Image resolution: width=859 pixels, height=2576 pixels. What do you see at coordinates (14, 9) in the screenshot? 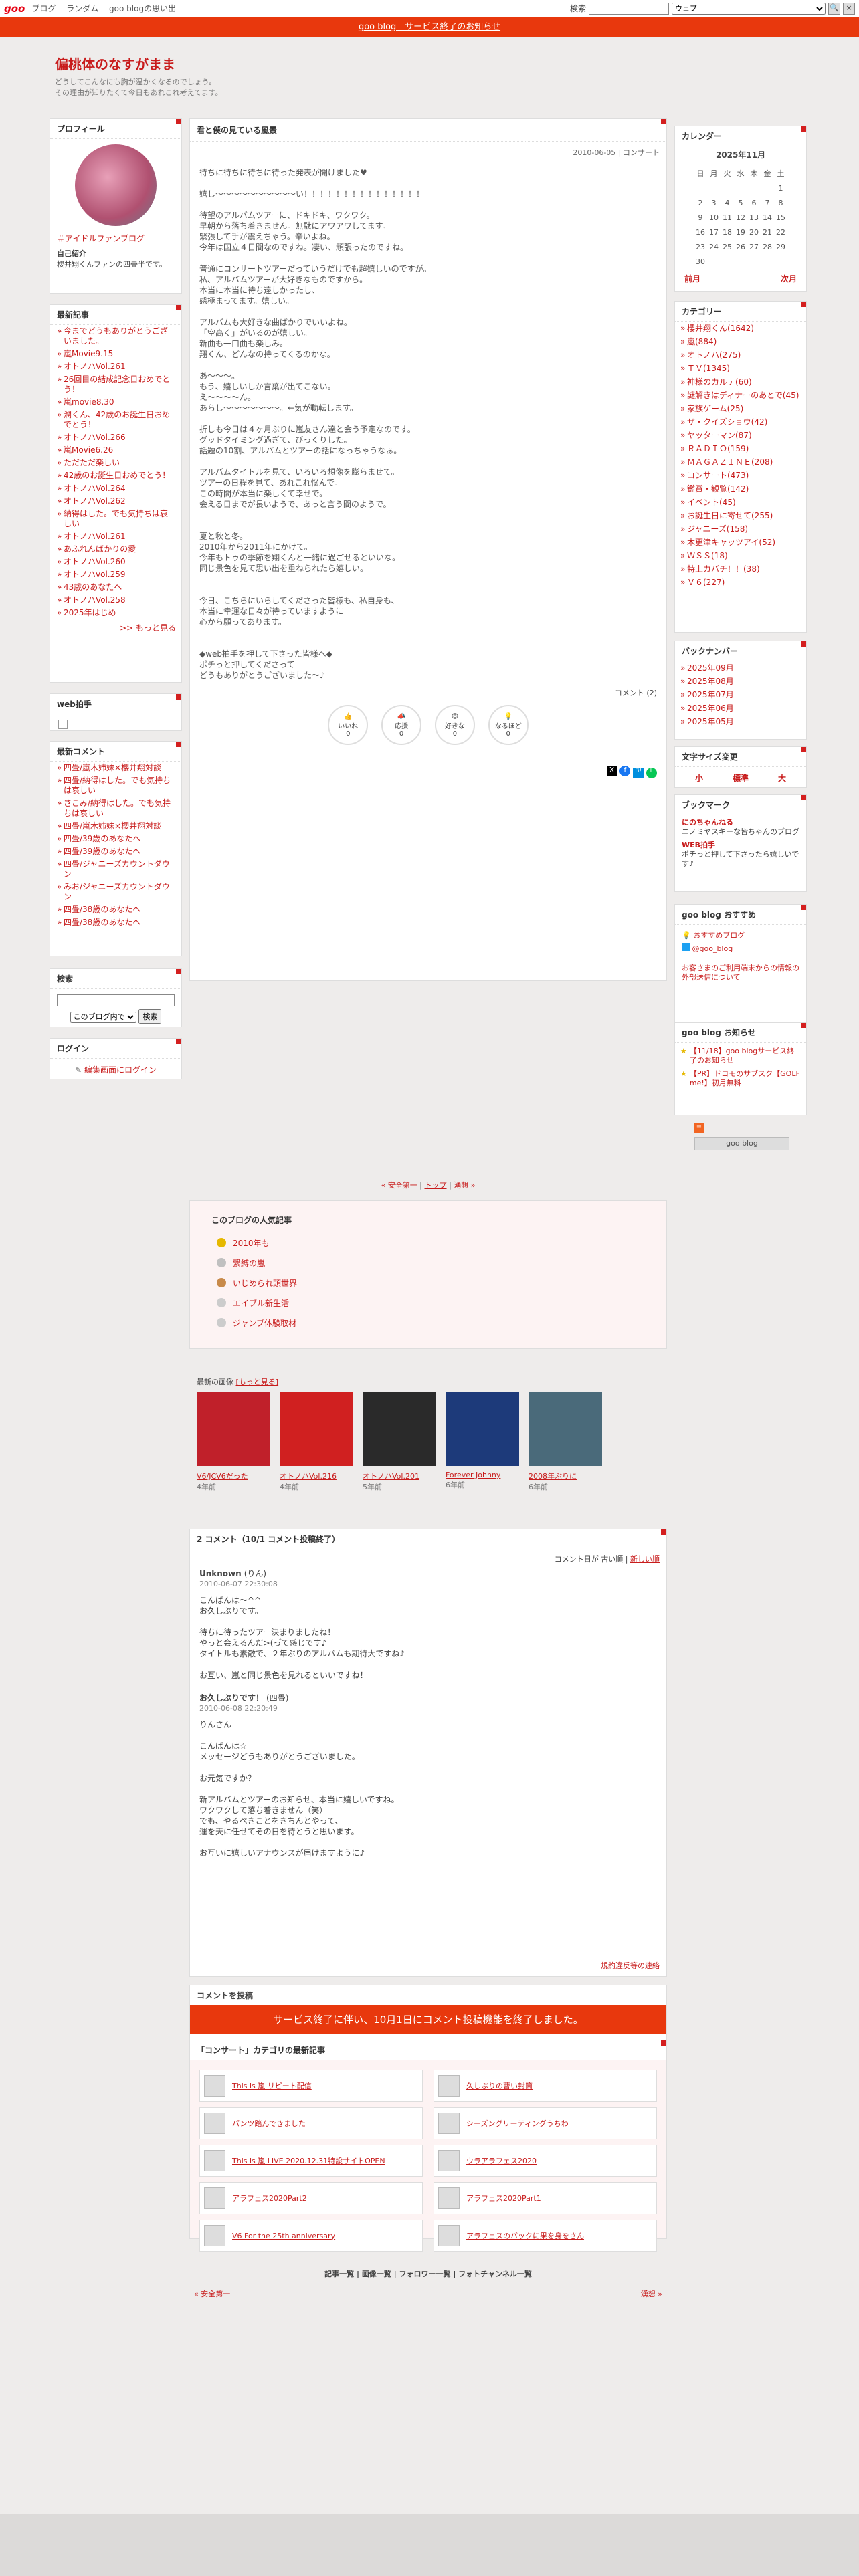
I see `goo-logo: goo` at bounding box center [14, 9].